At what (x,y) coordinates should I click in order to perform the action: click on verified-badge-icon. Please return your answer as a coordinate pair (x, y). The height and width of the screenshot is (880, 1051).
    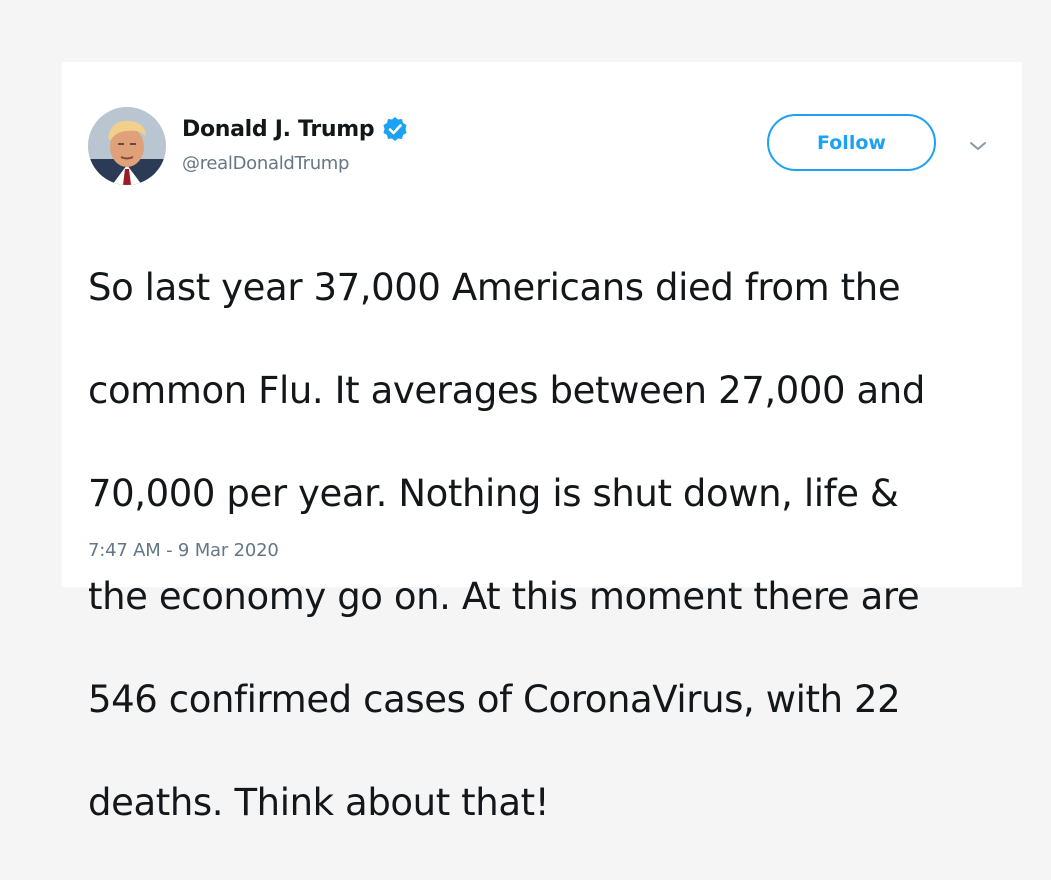
    Looking at the image, I should click on (395, 129).